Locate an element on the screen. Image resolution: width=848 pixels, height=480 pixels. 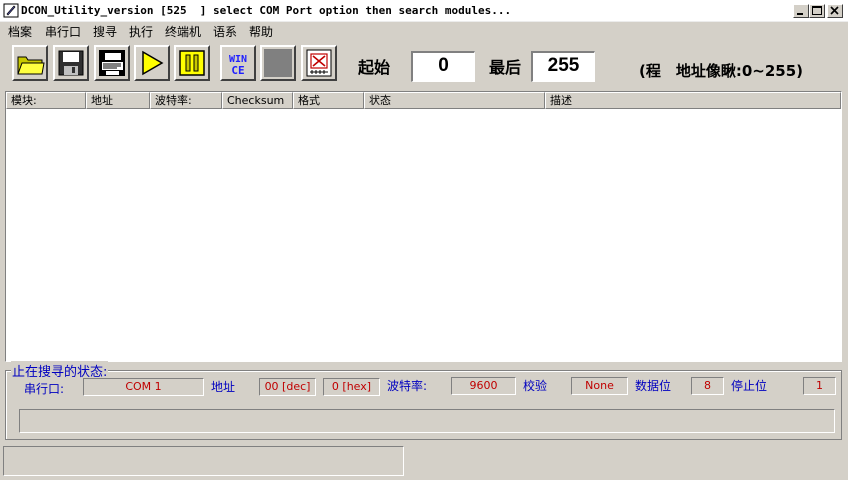
menu-language: 语系 is located at coordinates (225, 31).